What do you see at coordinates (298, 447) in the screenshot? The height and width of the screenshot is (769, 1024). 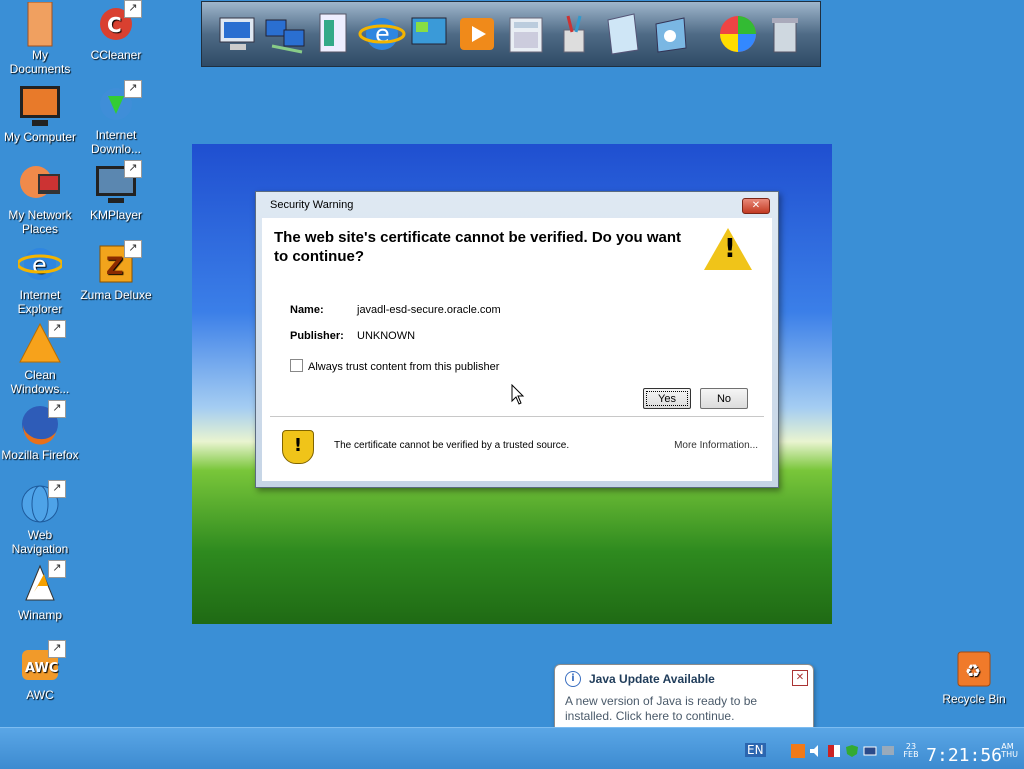 I see `shield-warning-icon: !` at bounding box center [298, 447].